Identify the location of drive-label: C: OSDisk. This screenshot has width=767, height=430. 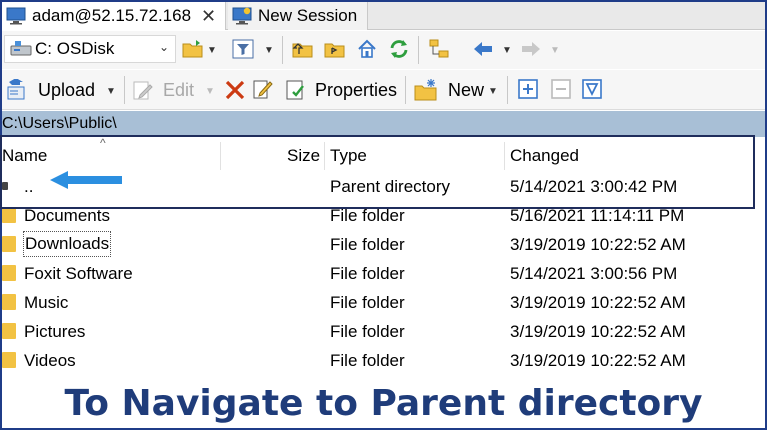
(75, 48).